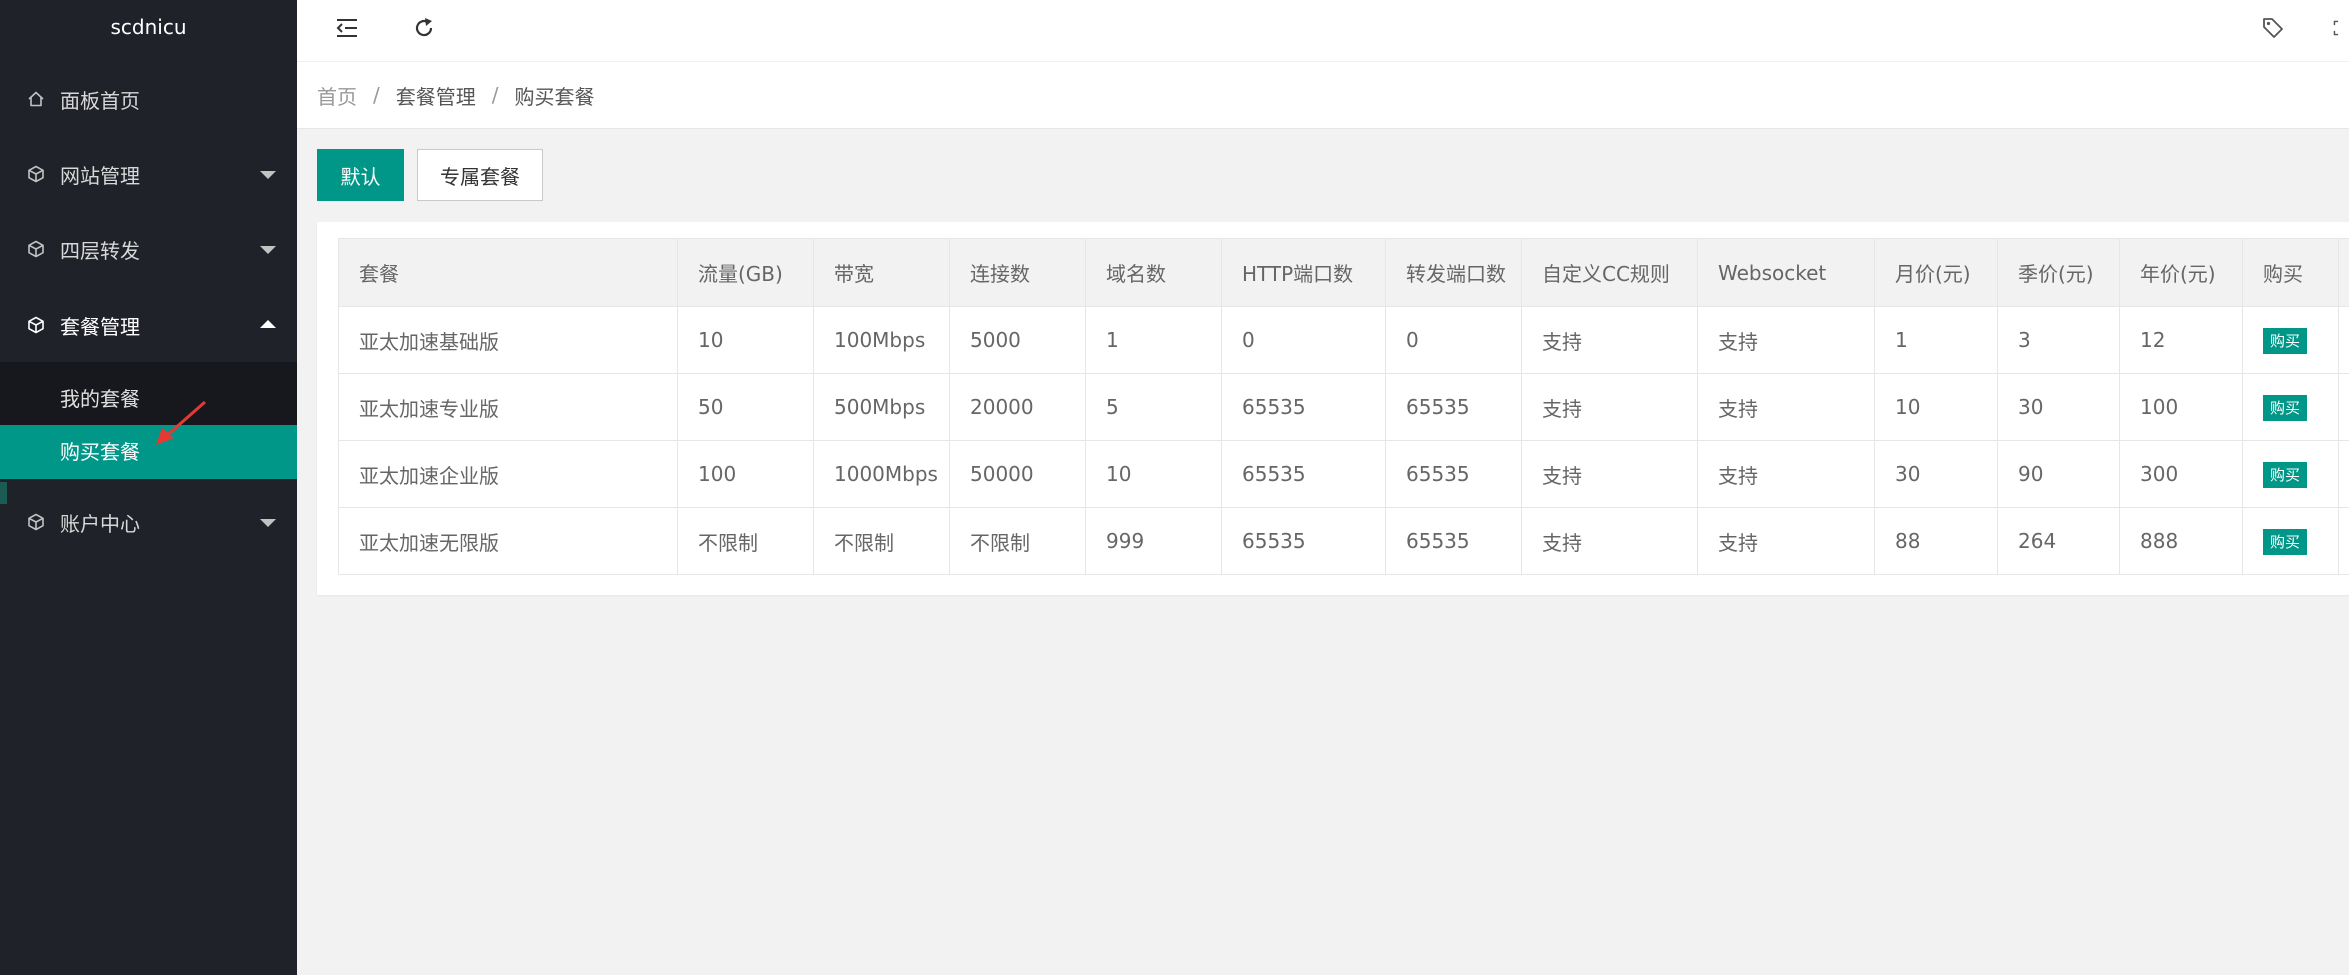 The height and width of the screenshot is (975, 2349). What do you see at coordinates (148, 27) in the screenshot?
I see `app-logo: scdnicu` at bounding box center [148, 27].